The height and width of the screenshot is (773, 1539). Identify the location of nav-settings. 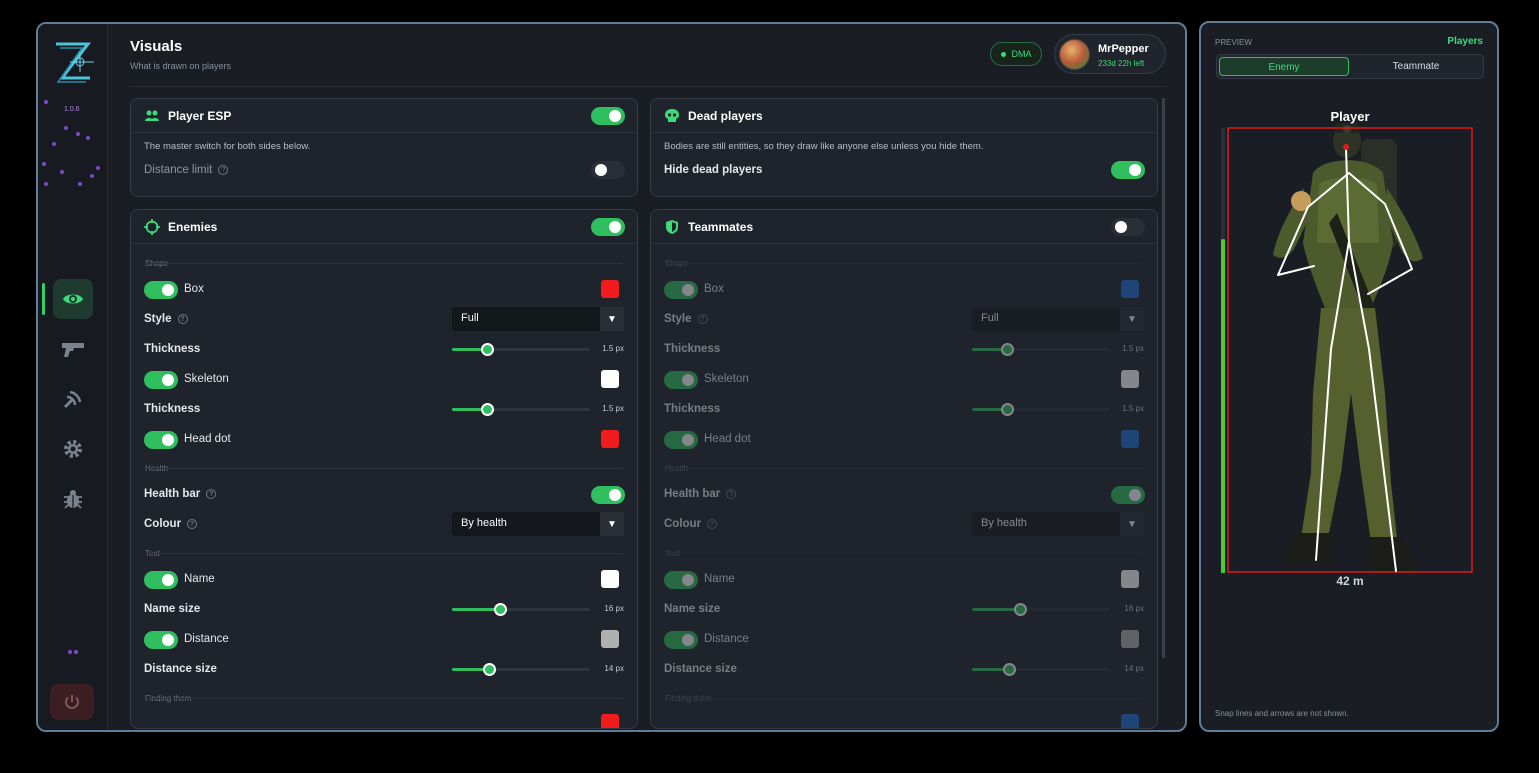
(73, 449).